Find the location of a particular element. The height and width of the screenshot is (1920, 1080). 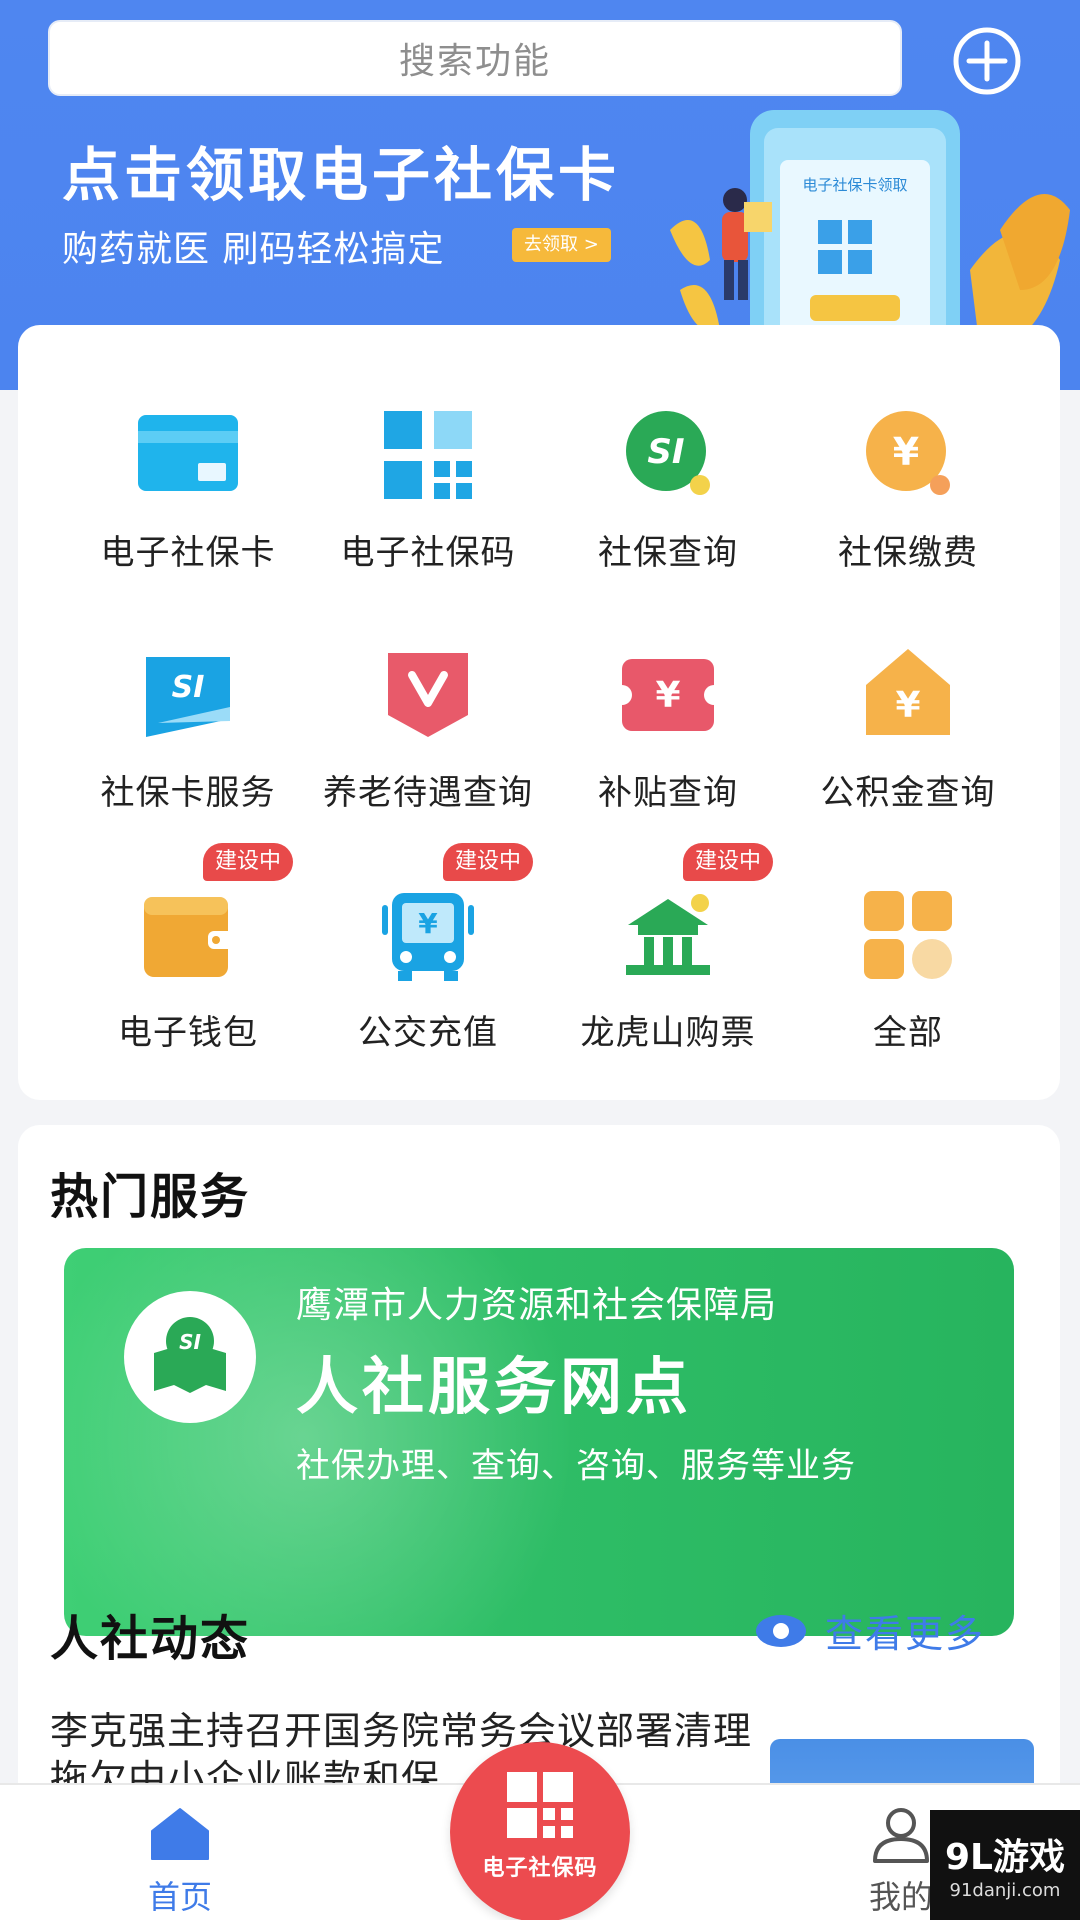

grid-item-label: 社保卡服务 is located at coordinates (188, 793).